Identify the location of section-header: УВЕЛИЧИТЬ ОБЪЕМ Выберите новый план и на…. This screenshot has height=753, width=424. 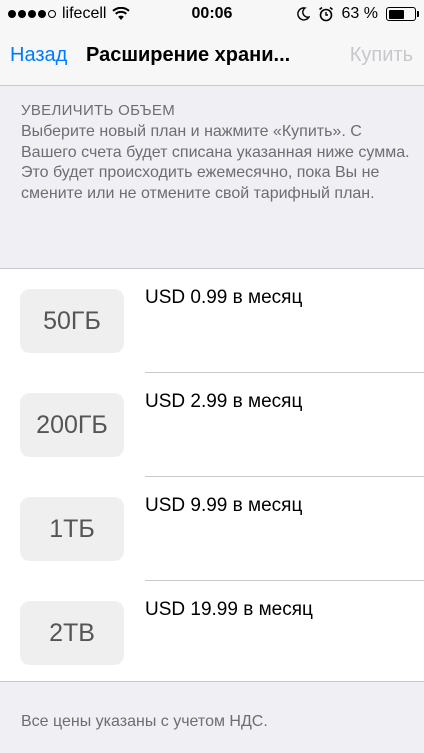
(217, 153).